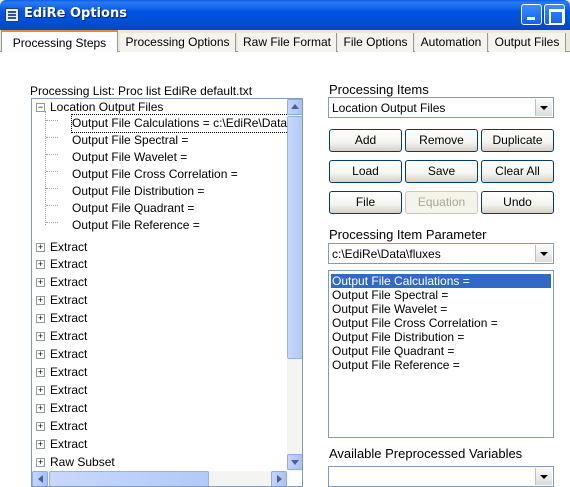 This screenshot has width=570, height=487. I want to click on title-bar: EdiRe Options, so click(285, 15).